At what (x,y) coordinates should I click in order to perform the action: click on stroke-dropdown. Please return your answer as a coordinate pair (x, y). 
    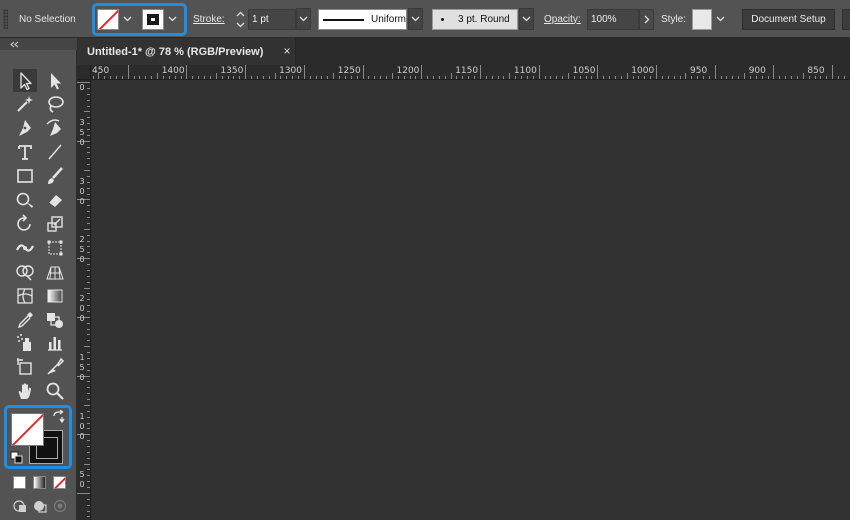
    Looking at the image, I should click on (172, 19).